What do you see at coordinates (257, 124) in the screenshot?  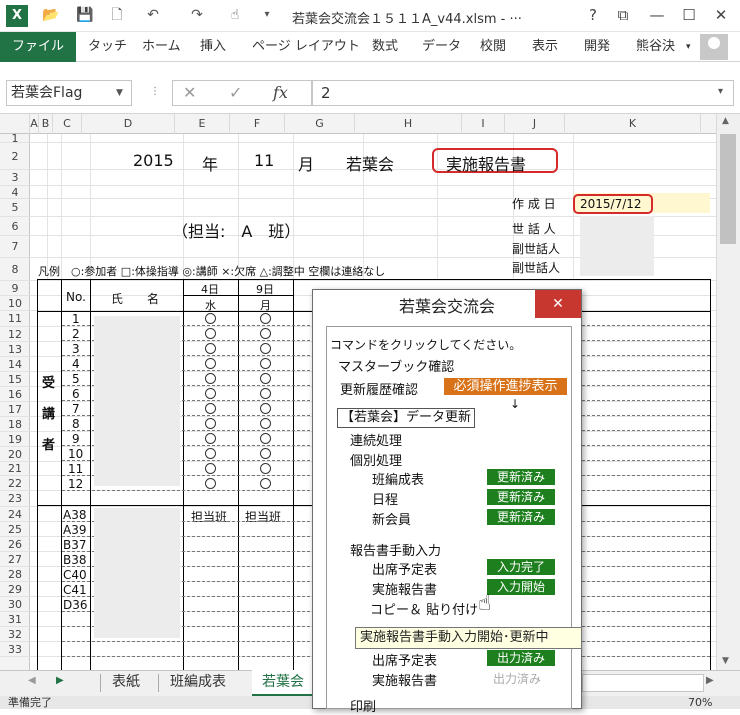 I see `column-header-f: F` at bounding box center [257, 124].